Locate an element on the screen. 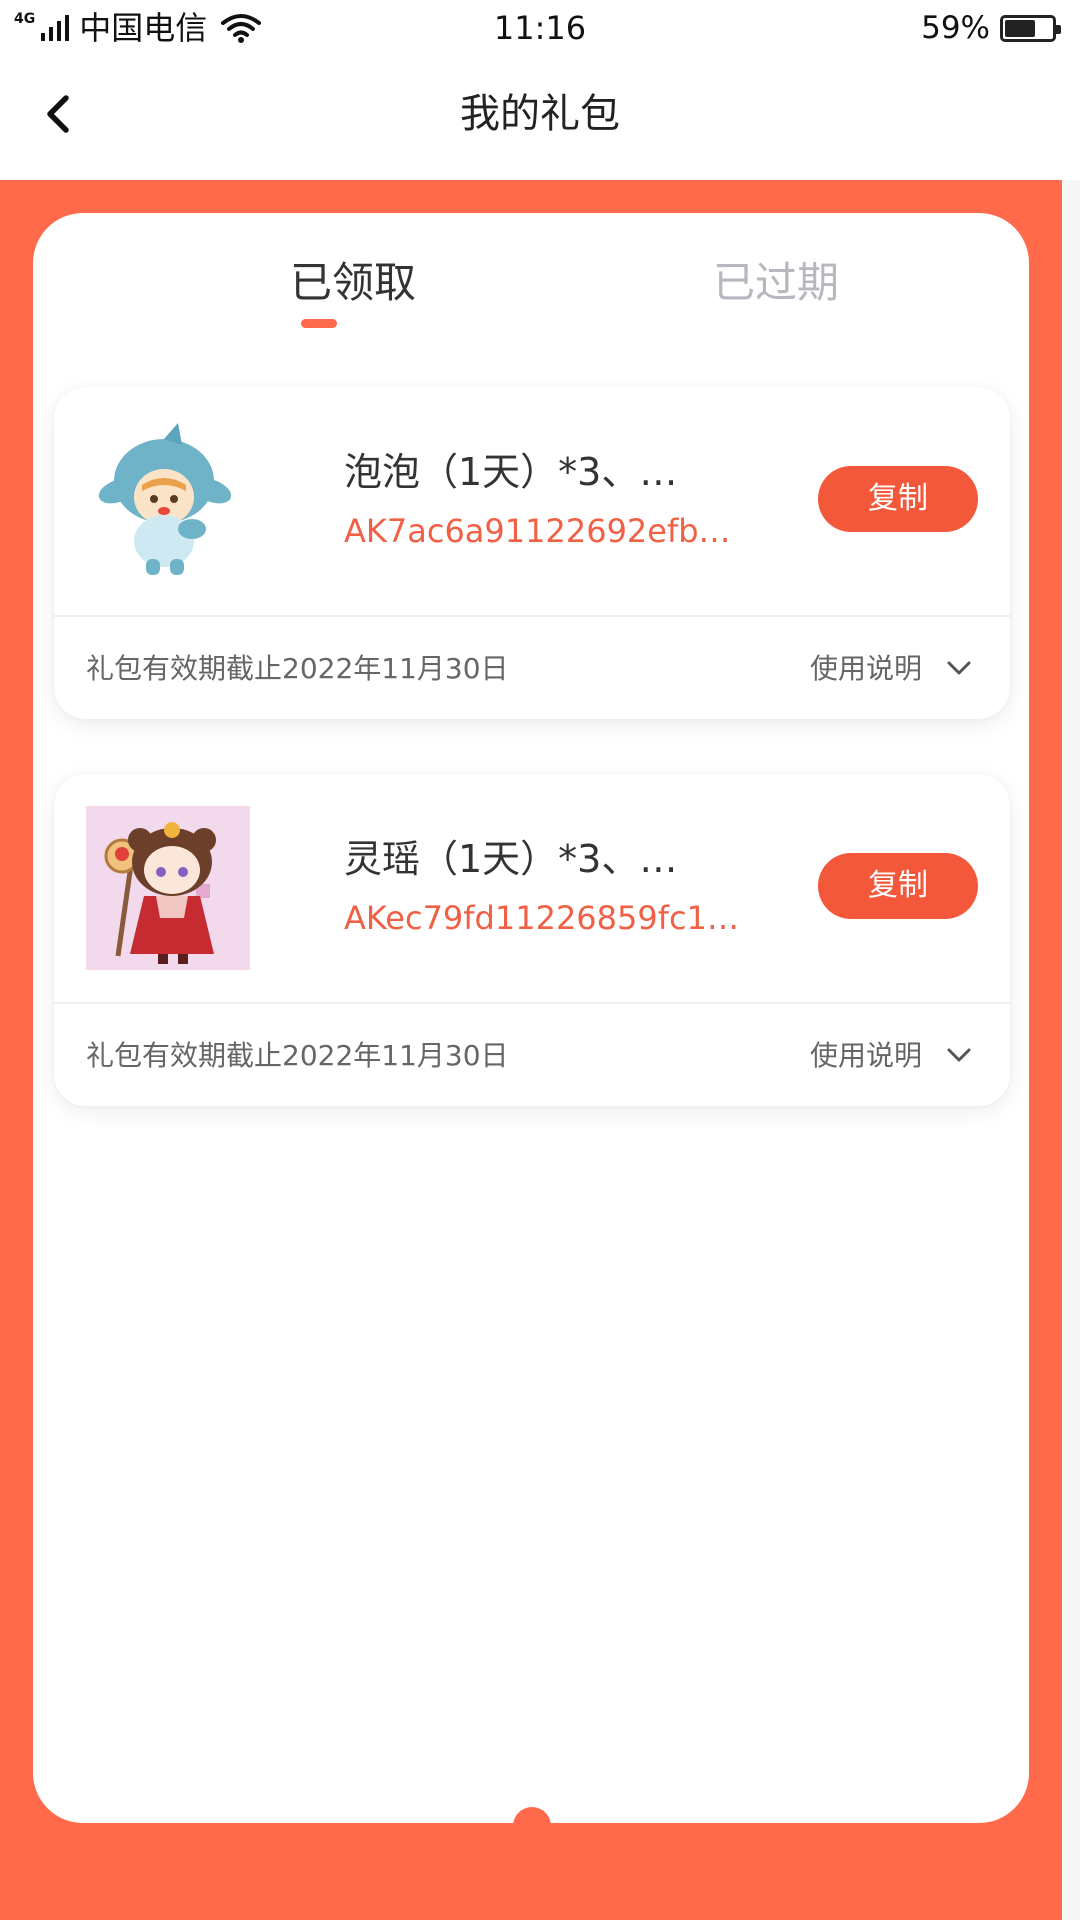 Image resolution: width=1080 pixels, height=1920 pixels. battery-level-fill is located at coordinates (1020, 28).